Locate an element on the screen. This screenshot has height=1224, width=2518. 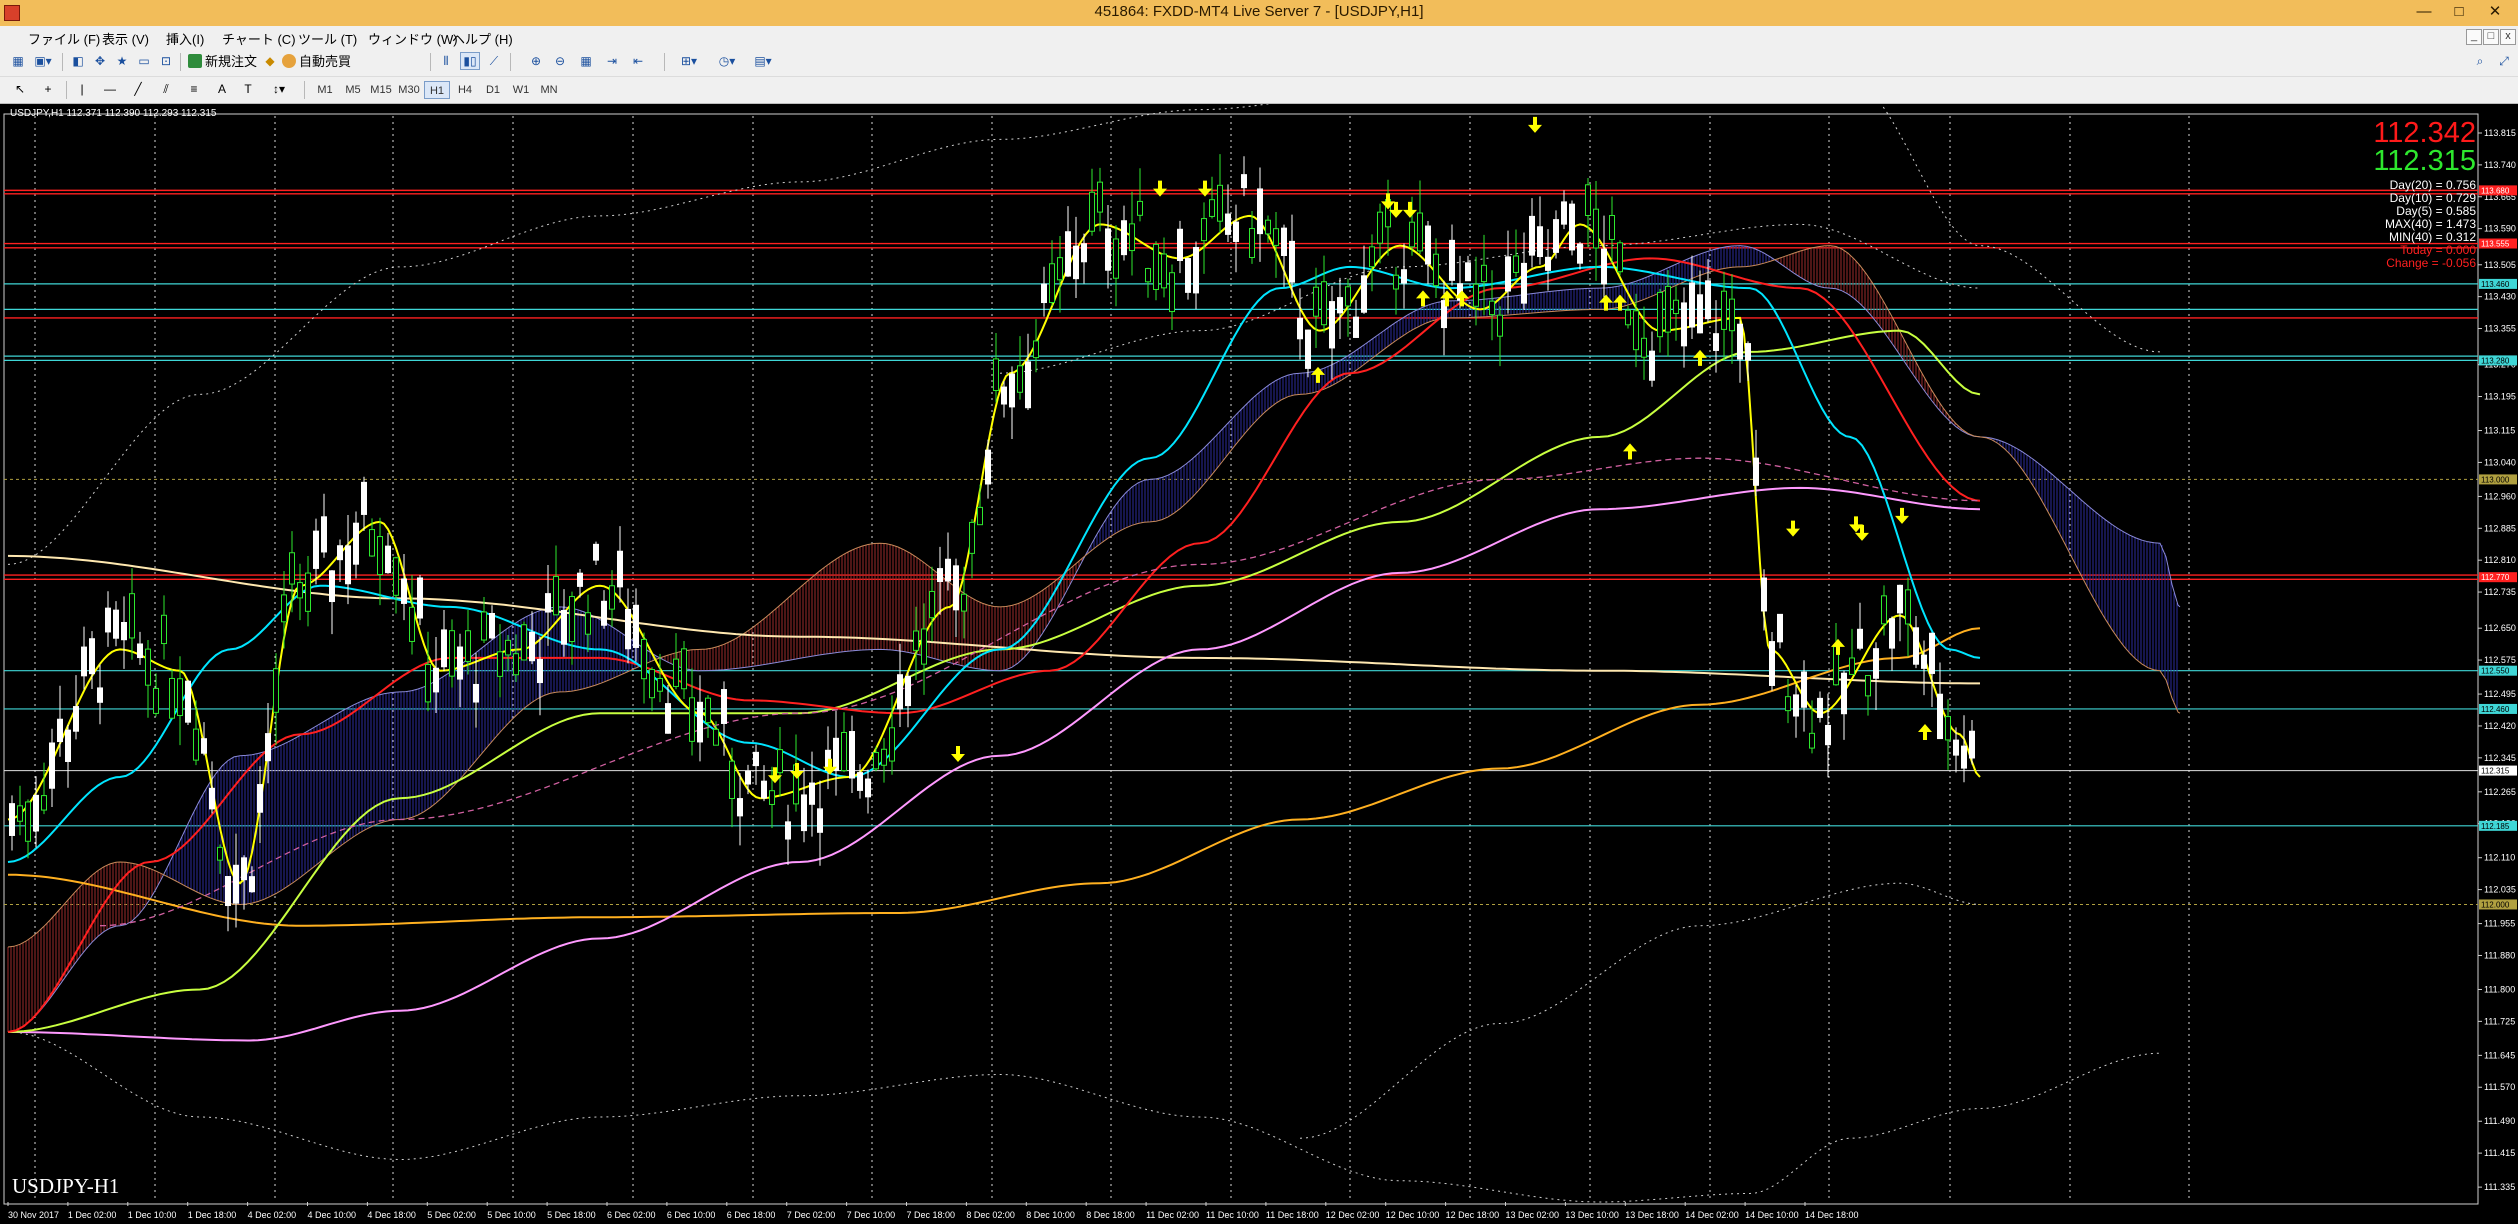
close-button: ✕ is located at coordinates (2495, 12).